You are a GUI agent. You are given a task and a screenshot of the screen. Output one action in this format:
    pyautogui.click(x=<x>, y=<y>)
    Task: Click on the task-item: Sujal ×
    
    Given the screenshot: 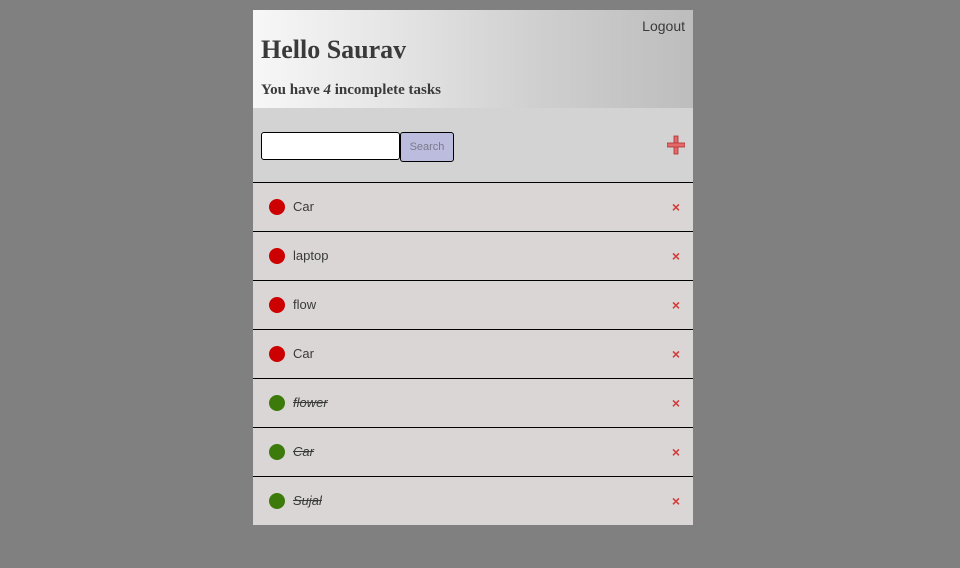 What is the action you would take?
    pyautogui.click(x=473, y=501)
    